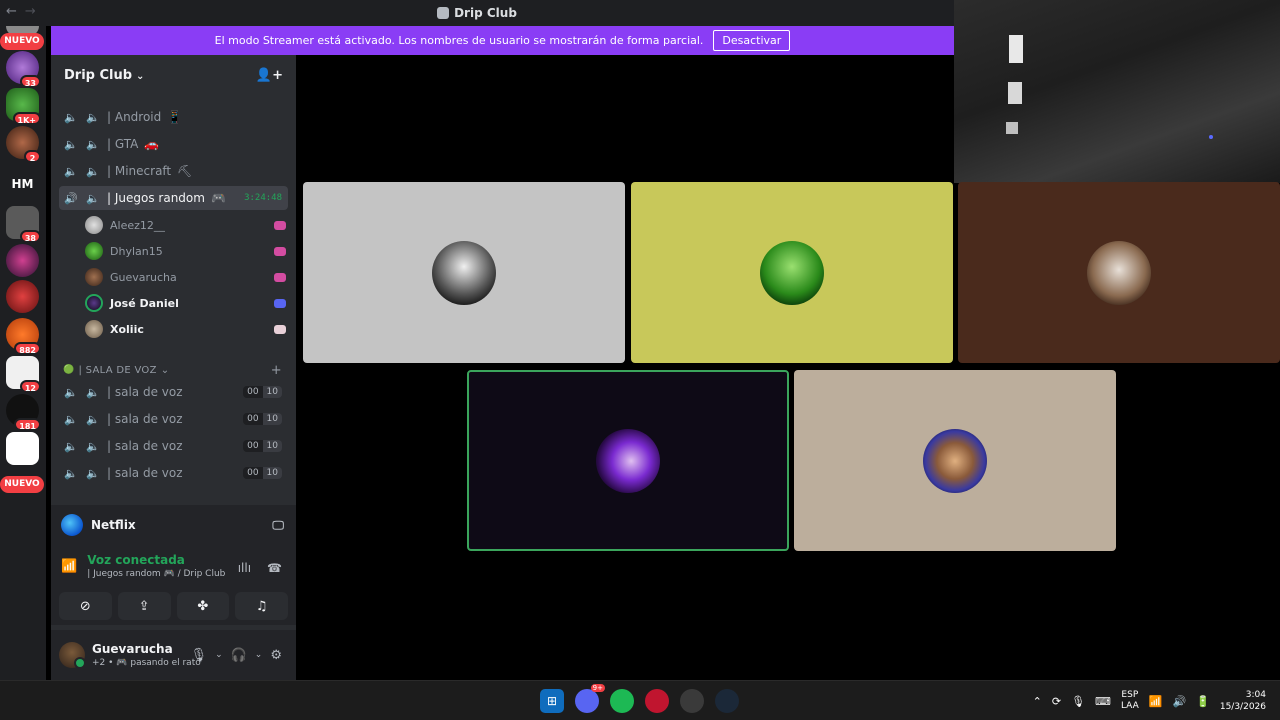 The image size is (1280, 720). Describe the element at coordinates (1056, 701) in the screenshot. I see `sync-icon: ⟳` at that location.